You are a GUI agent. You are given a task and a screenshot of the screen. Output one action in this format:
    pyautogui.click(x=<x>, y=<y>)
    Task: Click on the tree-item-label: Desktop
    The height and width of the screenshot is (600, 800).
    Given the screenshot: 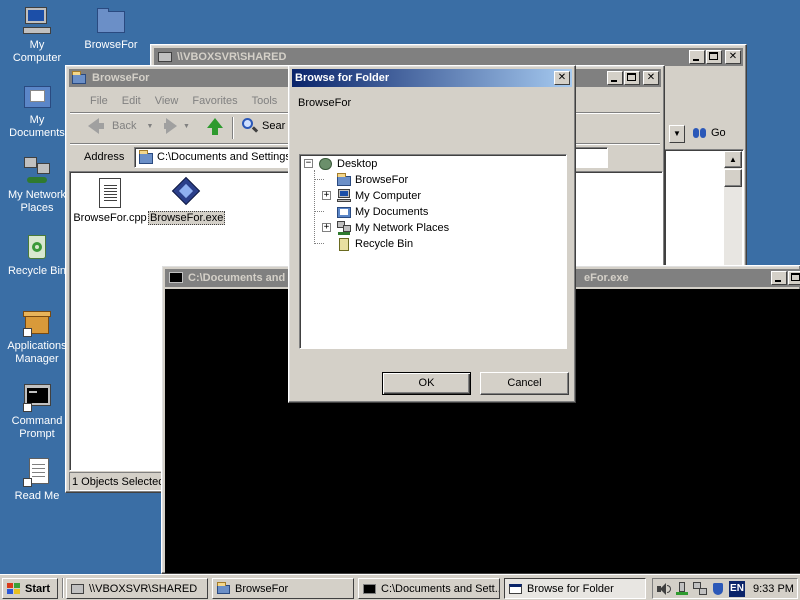 What is the action you would take?
    pyautogui.click(x=357, y=164)
    